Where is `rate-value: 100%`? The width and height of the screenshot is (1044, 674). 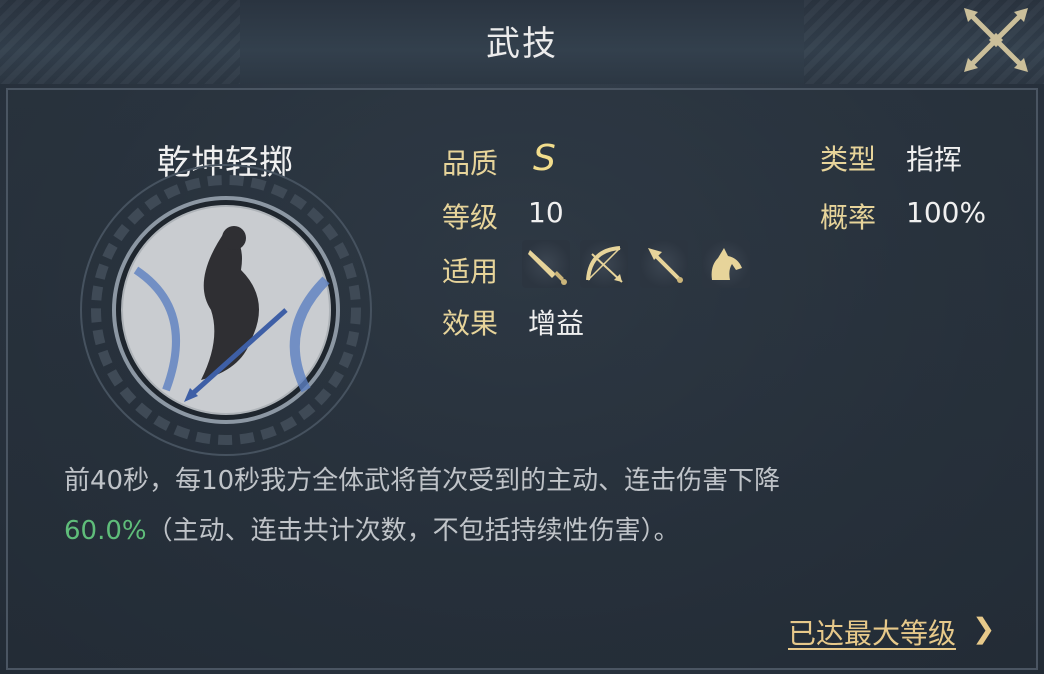 rate-value: 100% is located at coordinates (946, 212).